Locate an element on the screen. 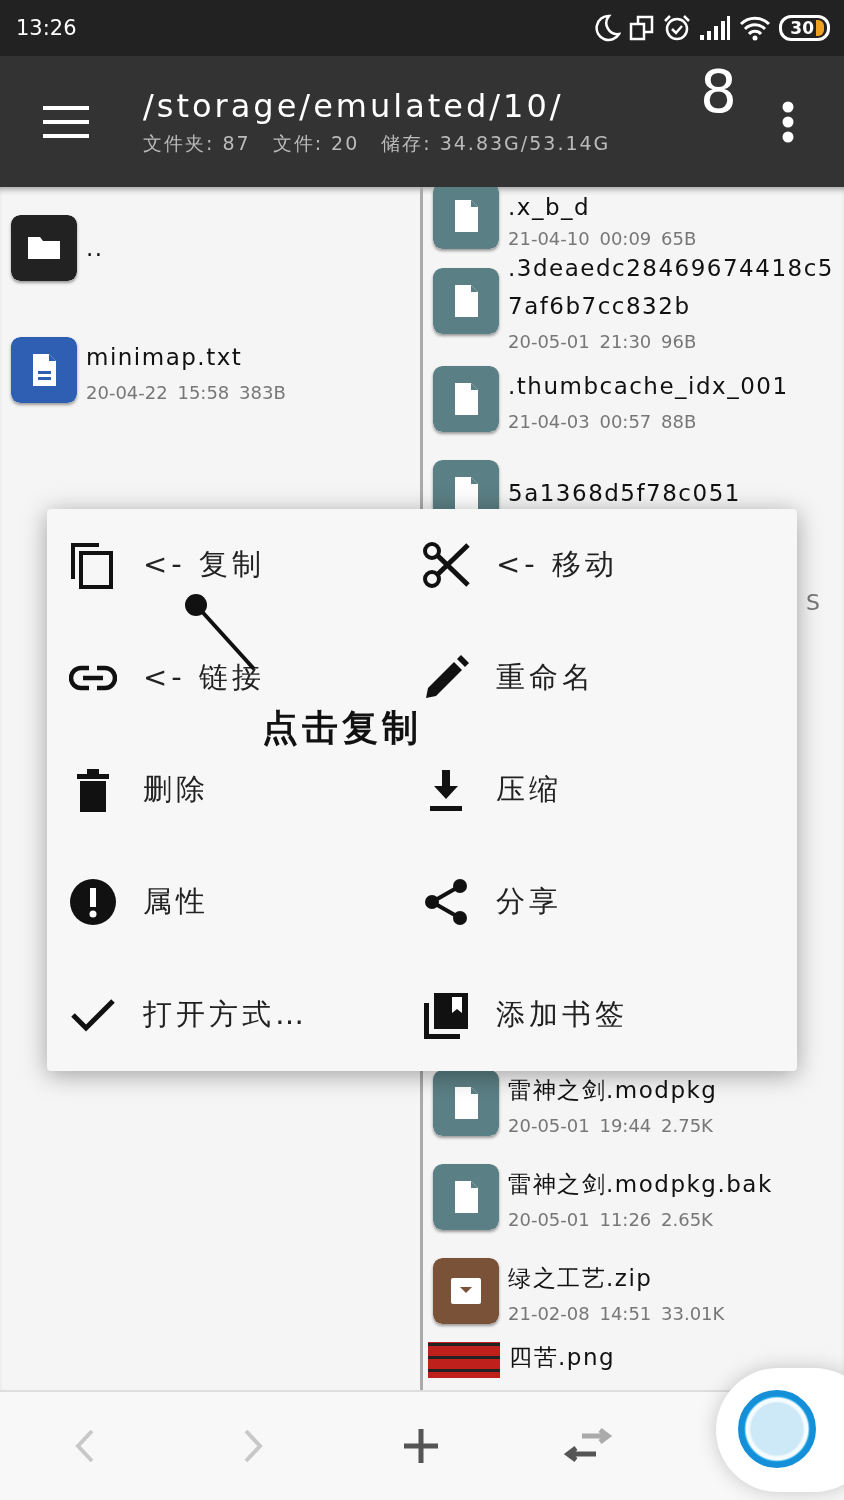 Image resolution: width=844 pixels, height=1500 pixels. menu-item: <- 复制 is located at coordinates (167, 565).